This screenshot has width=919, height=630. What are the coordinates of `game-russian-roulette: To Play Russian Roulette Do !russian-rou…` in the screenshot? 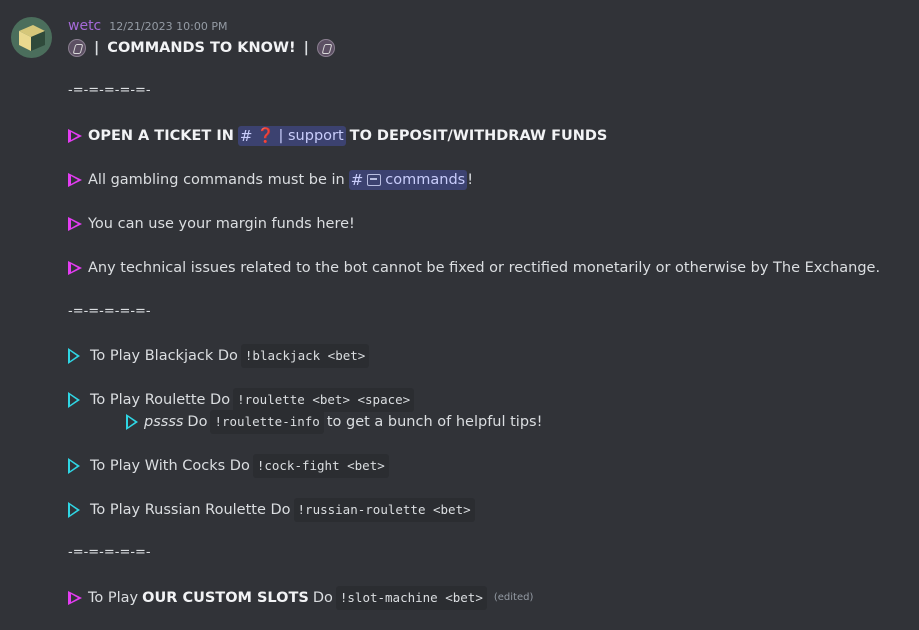 It's located at (273, 510).